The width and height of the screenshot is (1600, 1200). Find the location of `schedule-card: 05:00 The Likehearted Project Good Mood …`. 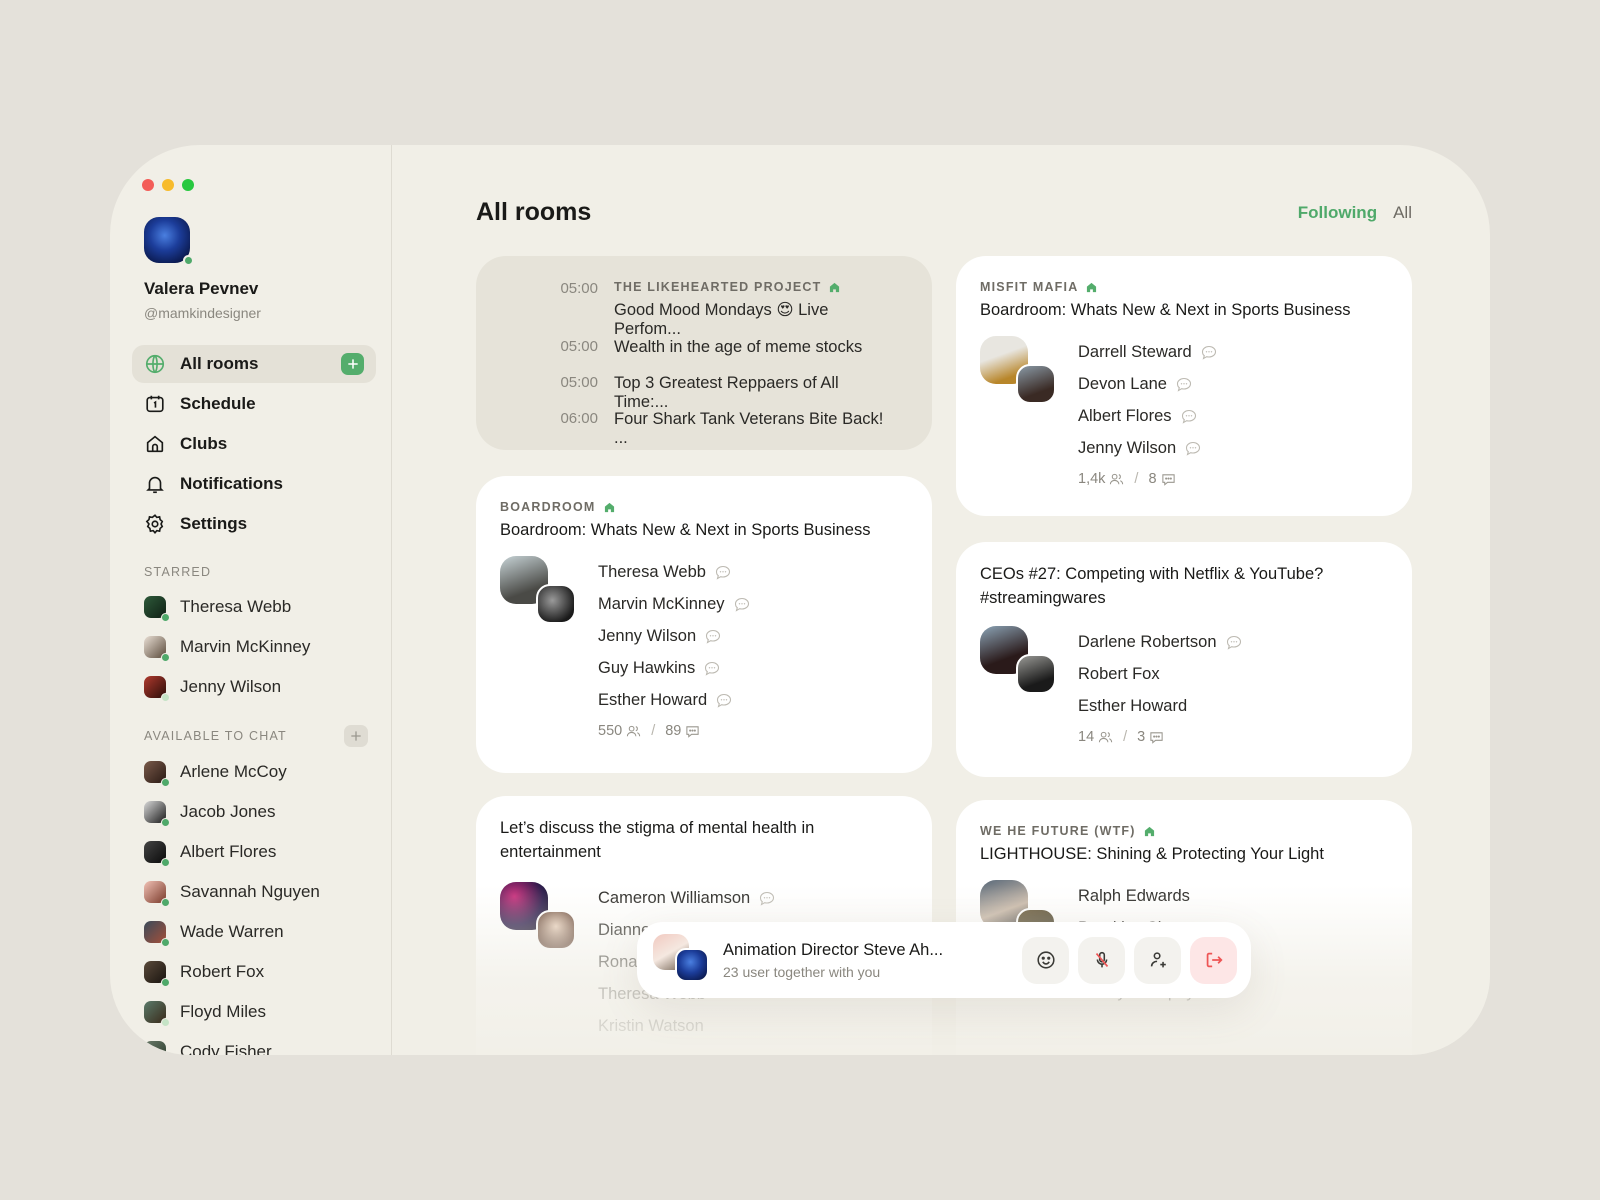

schedule-card: 05:00 The Likehearted Project Good Mood … is located at coordinates (704, 353).